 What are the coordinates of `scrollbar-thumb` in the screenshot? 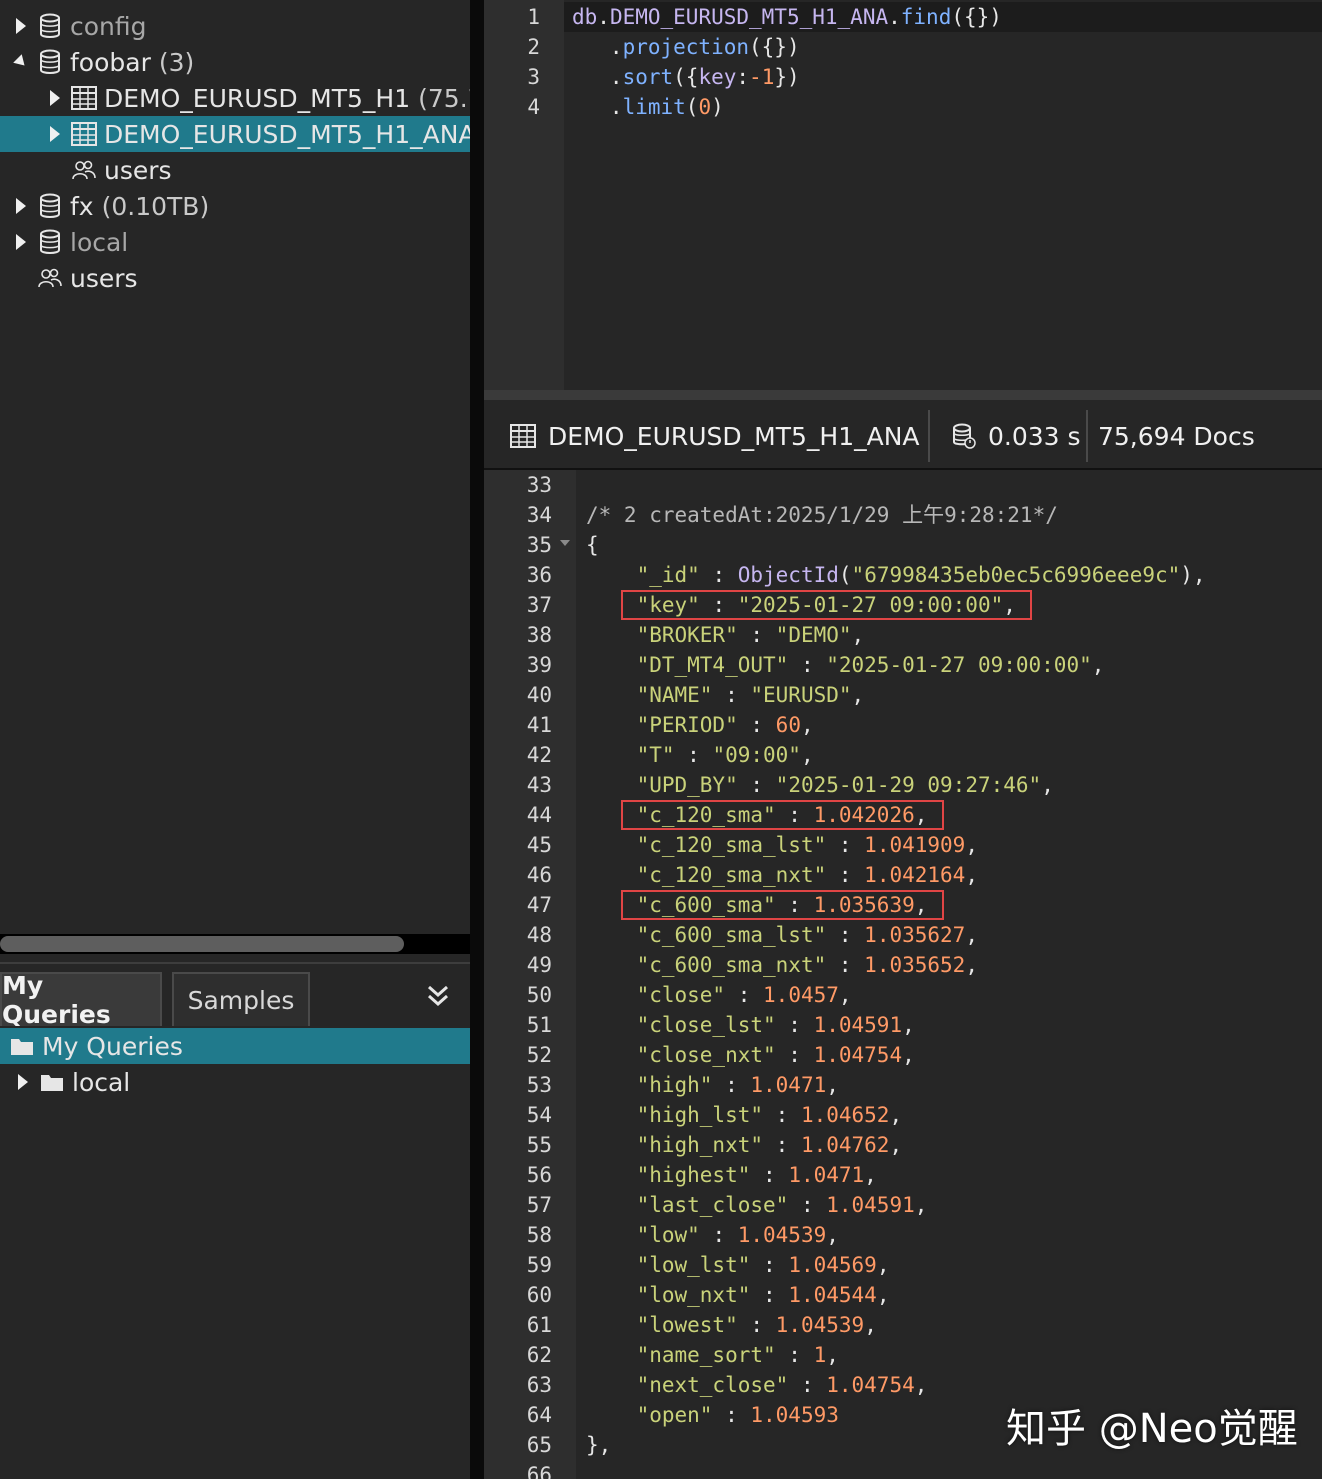 It's located at (202, 944).